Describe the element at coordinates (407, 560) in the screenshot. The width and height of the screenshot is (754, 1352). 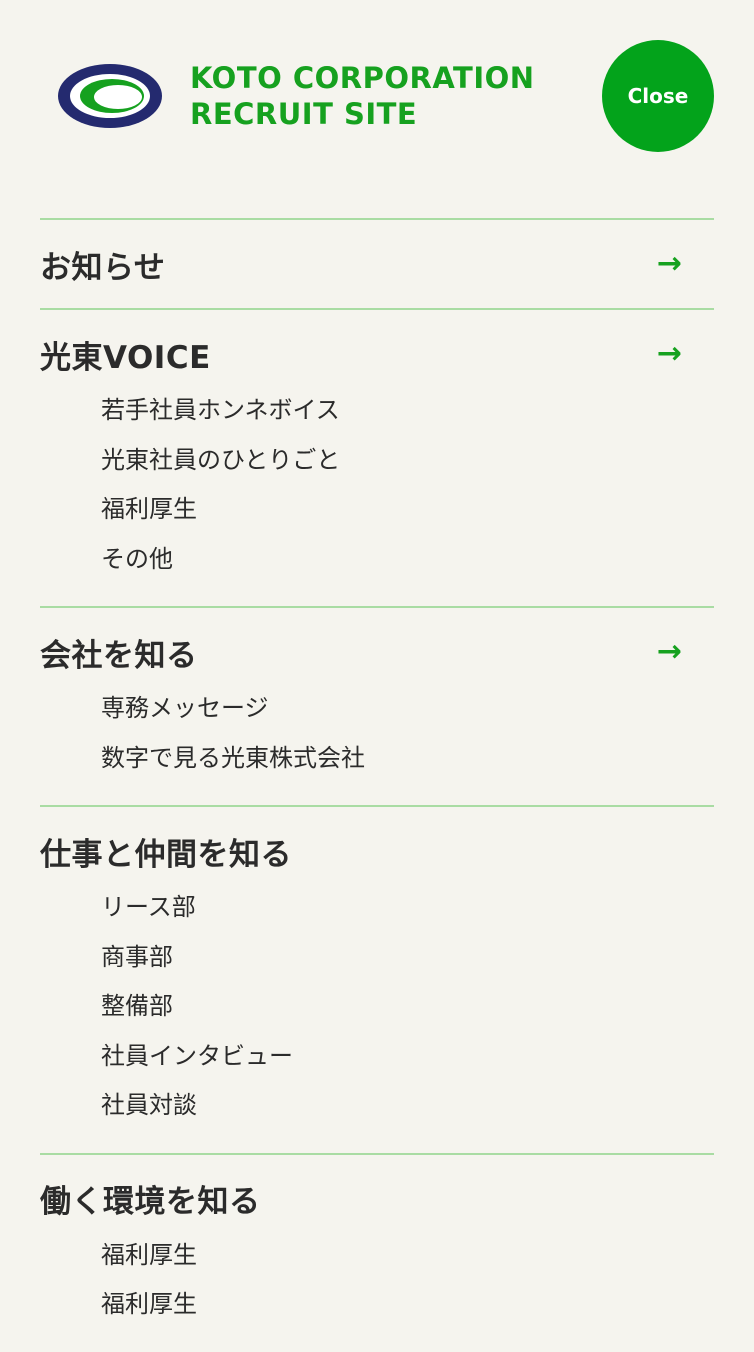
I see `nav-subitem: その他` at that location.